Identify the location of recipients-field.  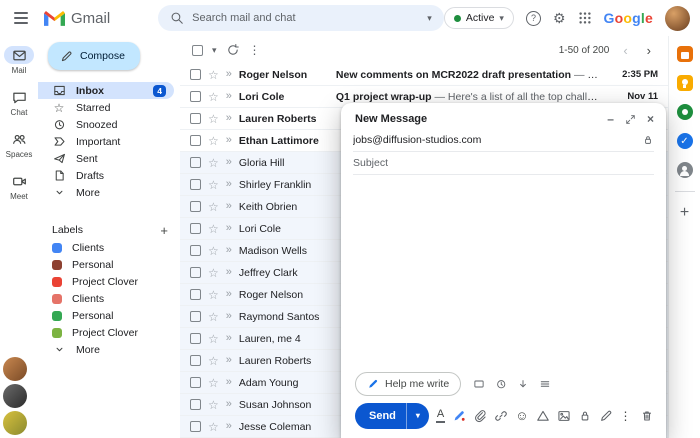
(503, 140).